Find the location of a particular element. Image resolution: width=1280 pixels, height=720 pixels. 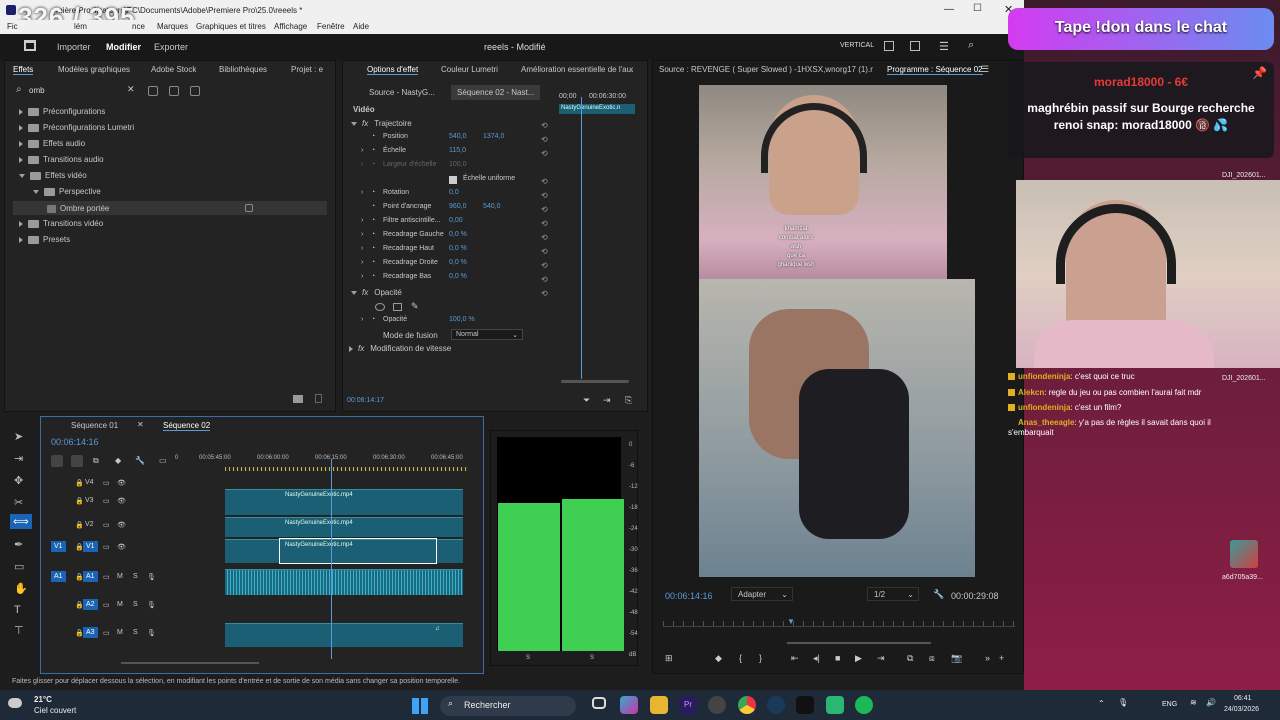

property-row: › ◔ Recadrage Bas 0,0 % is located at coordinates (443, 280).